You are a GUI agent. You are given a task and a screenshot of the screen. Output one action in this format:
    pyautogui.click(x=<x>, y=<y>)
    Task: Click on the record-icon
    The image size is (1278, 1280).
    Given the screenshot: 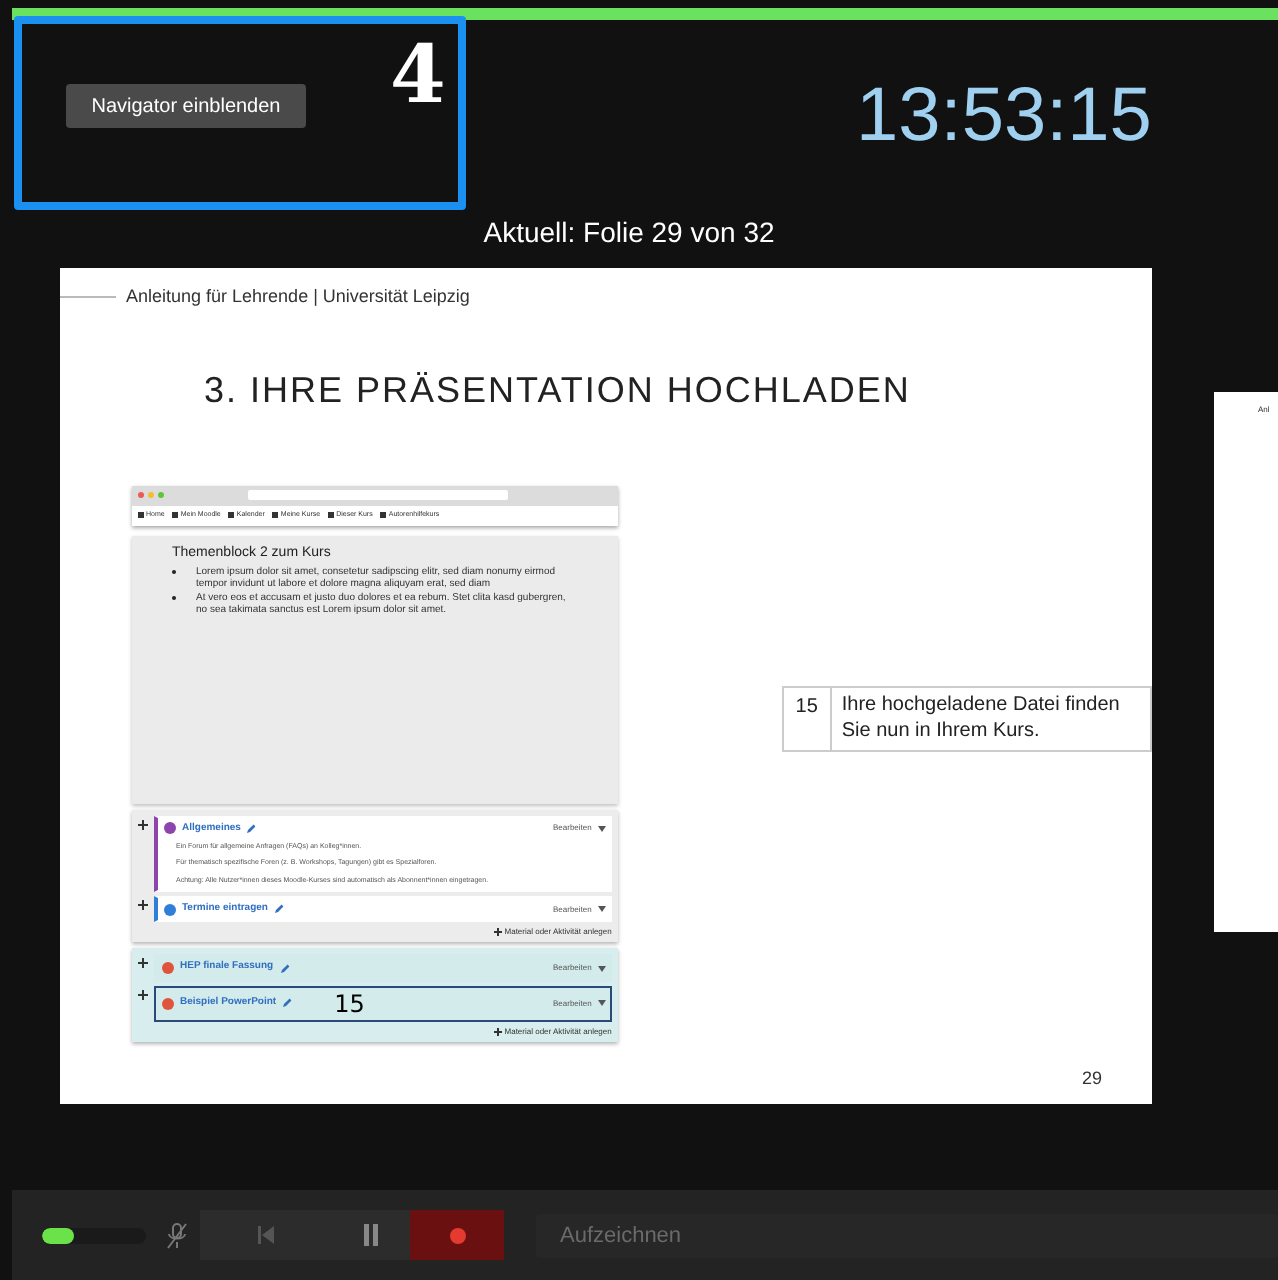 What is the action you would take?
    pyautogui.click(x=457, y=1235)
    